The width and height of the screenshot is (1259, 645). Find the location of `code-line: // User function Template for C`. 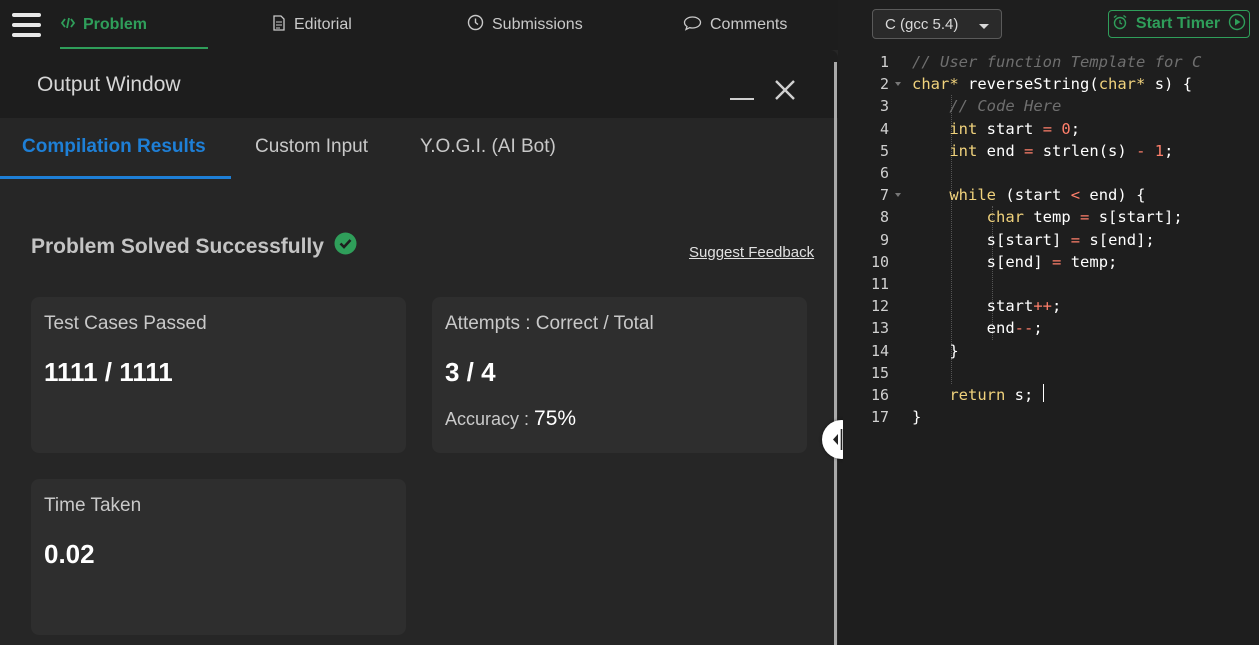

code-line: // User function Template for C is located at coordinates (1057, 62).